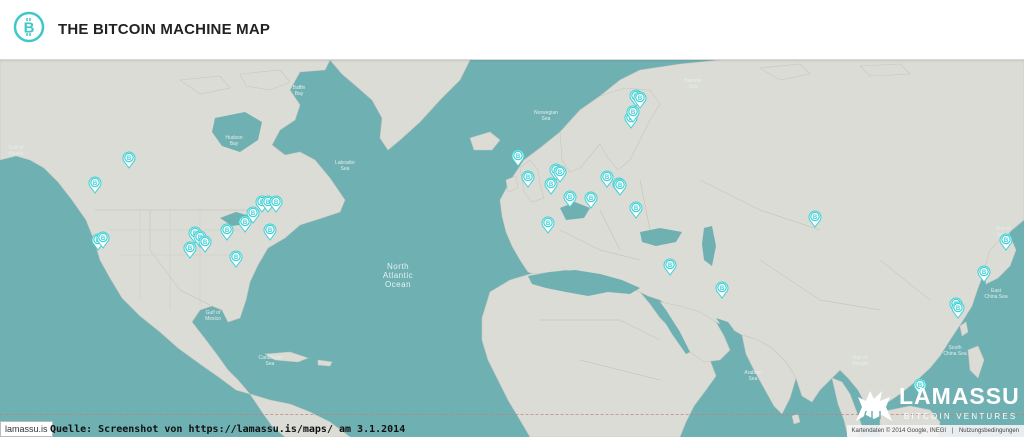  Describe the element at coordinates (955, 351) in the screenshot. I see `south-china-sea-label: South China Sea` at that location.